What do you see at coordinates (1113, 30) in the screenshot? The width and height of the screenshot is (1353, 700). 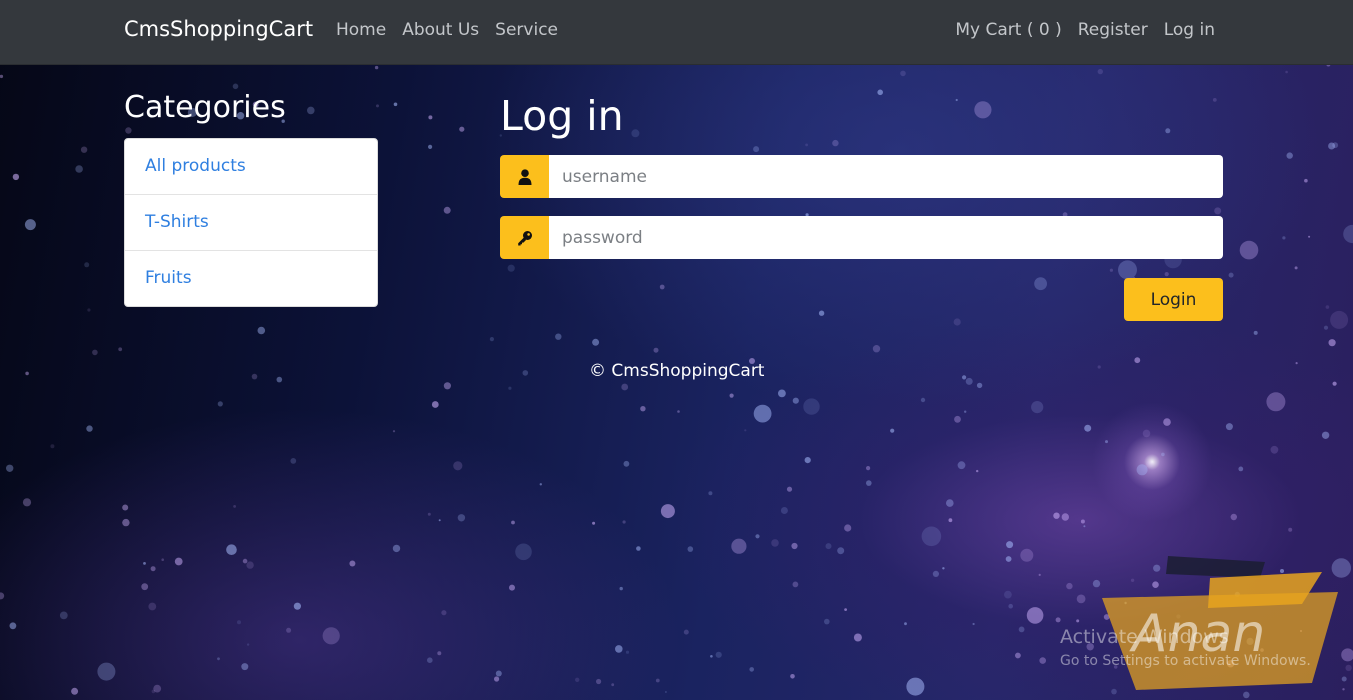 I see `nav-link-register: Register` at bounding box center [1113, 30].